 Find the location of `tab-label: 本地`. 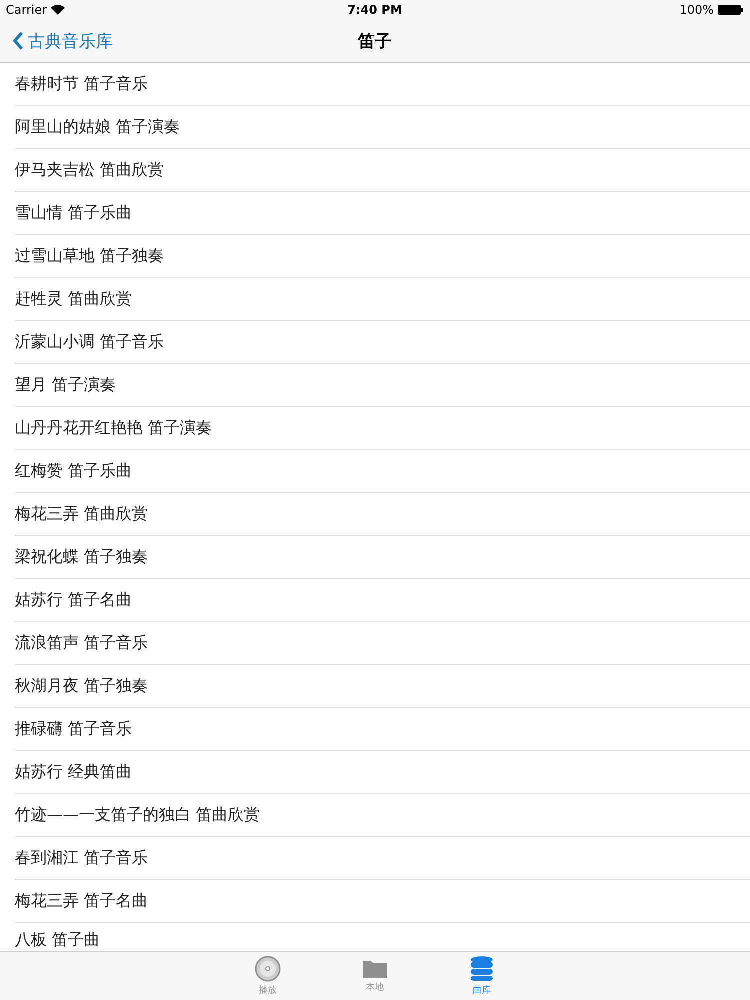

tab-label: 本地 is located at coordinates (375, 988).